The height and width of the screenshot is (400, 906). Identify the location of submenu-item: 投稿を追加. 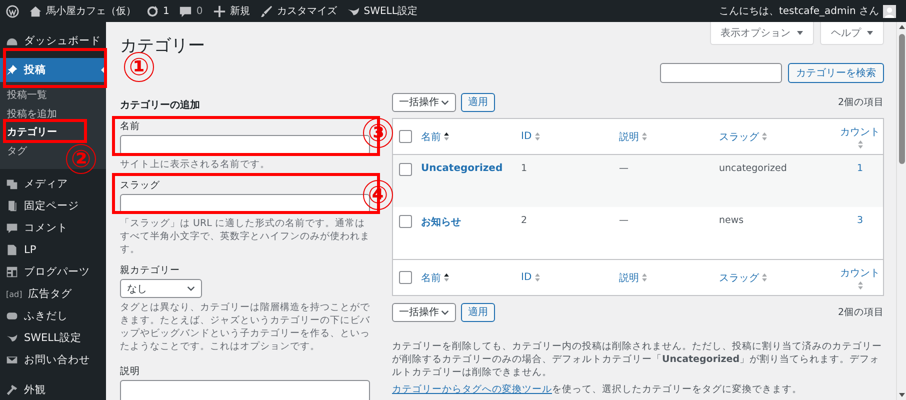
(28, 115).